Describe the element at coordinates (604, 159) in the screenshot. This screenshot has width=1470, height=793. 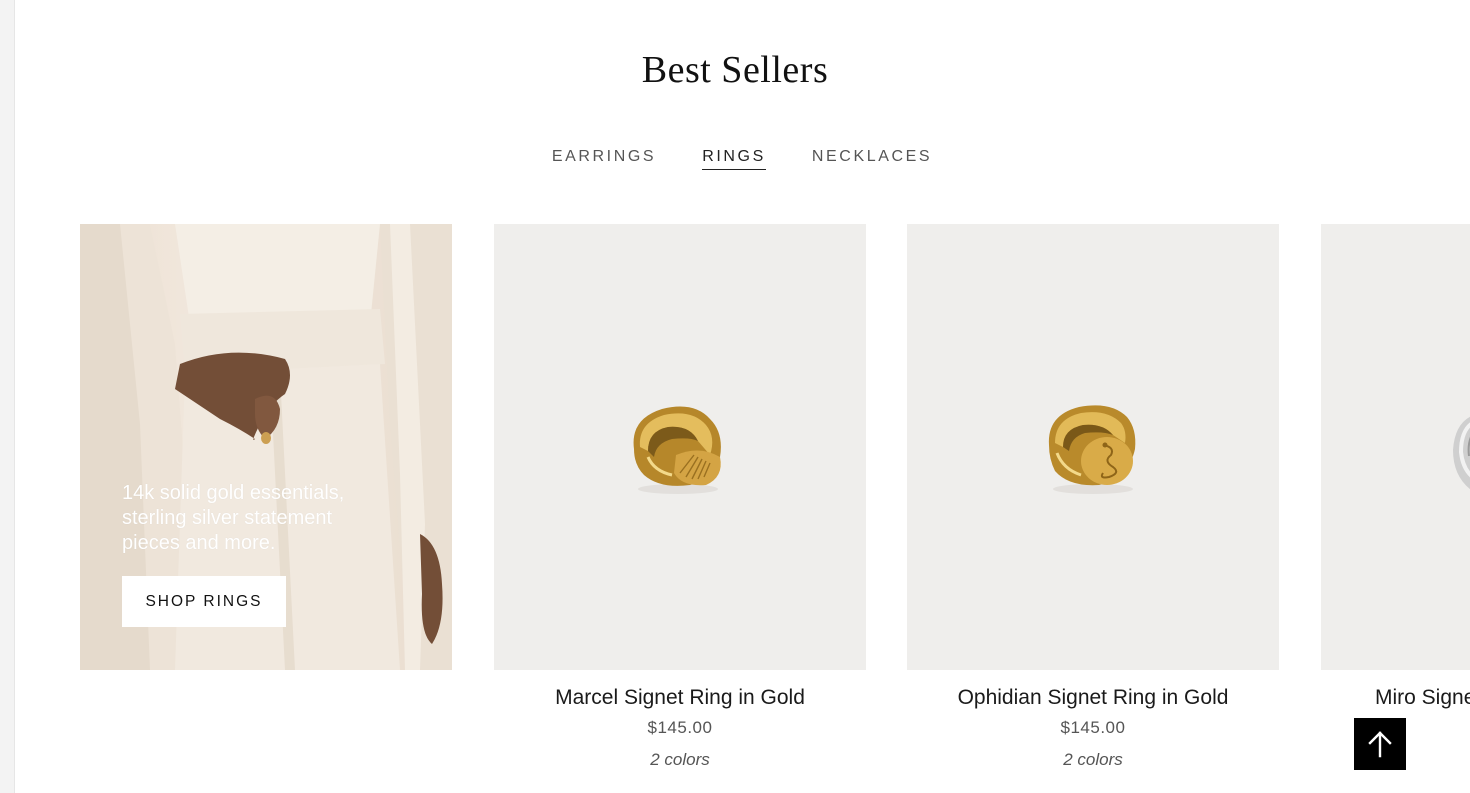
I see `tab-earrings: EARRINGS` at that location.